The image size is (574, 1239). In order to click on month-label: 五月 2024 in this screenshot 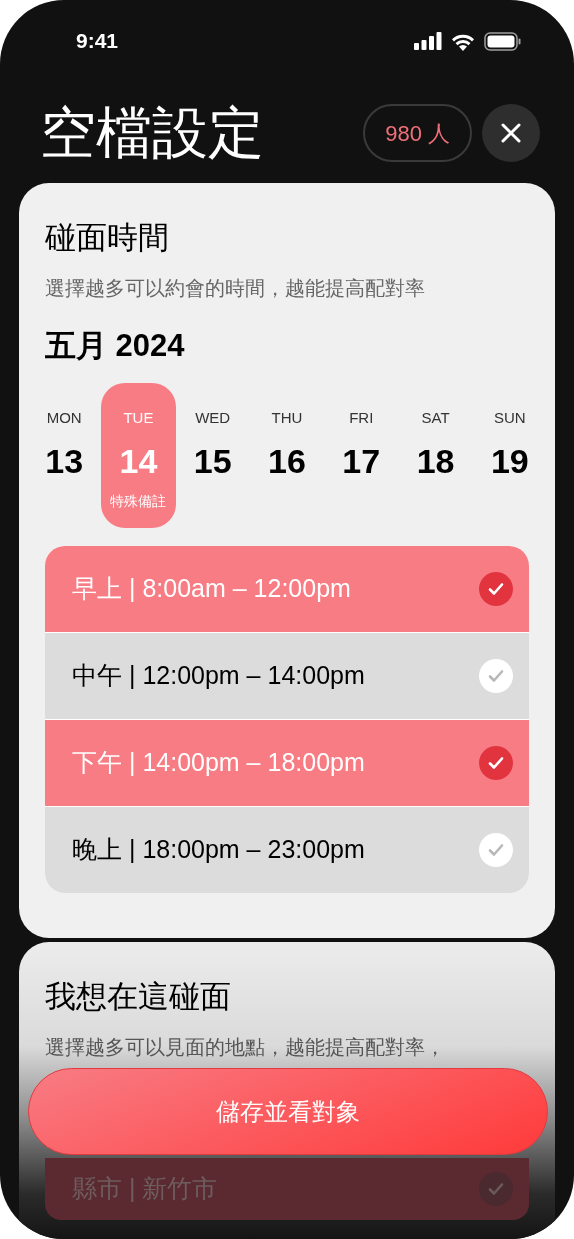, I will do `click(115, 346)`.